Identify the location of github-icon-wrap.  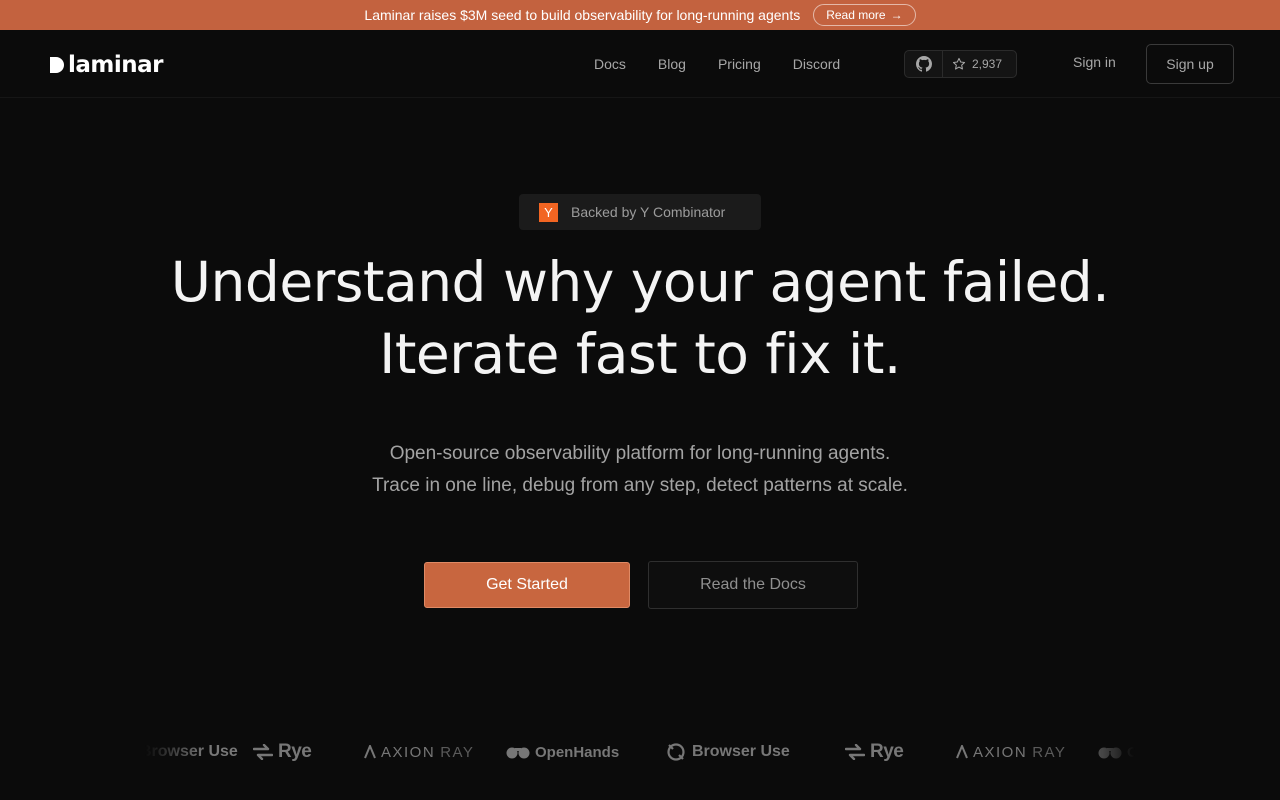
(924, 64).